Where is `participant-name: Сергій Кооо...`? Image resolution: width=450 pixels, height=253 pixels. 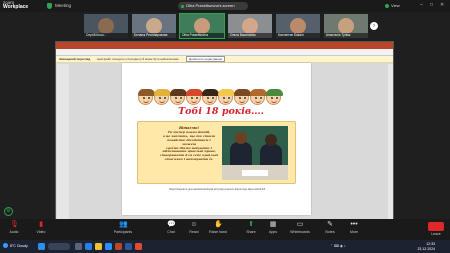
participant-name: Сергій Кооо... is located at coordinates (106, 35).